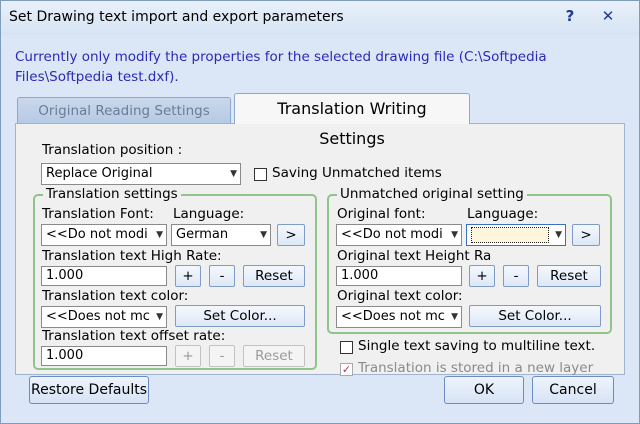 The height and width of the screenshot is (424, 640). Describe the element at coordinates (291, 235) in the screenshot. I see `translation-language-next-button: >` at that location.